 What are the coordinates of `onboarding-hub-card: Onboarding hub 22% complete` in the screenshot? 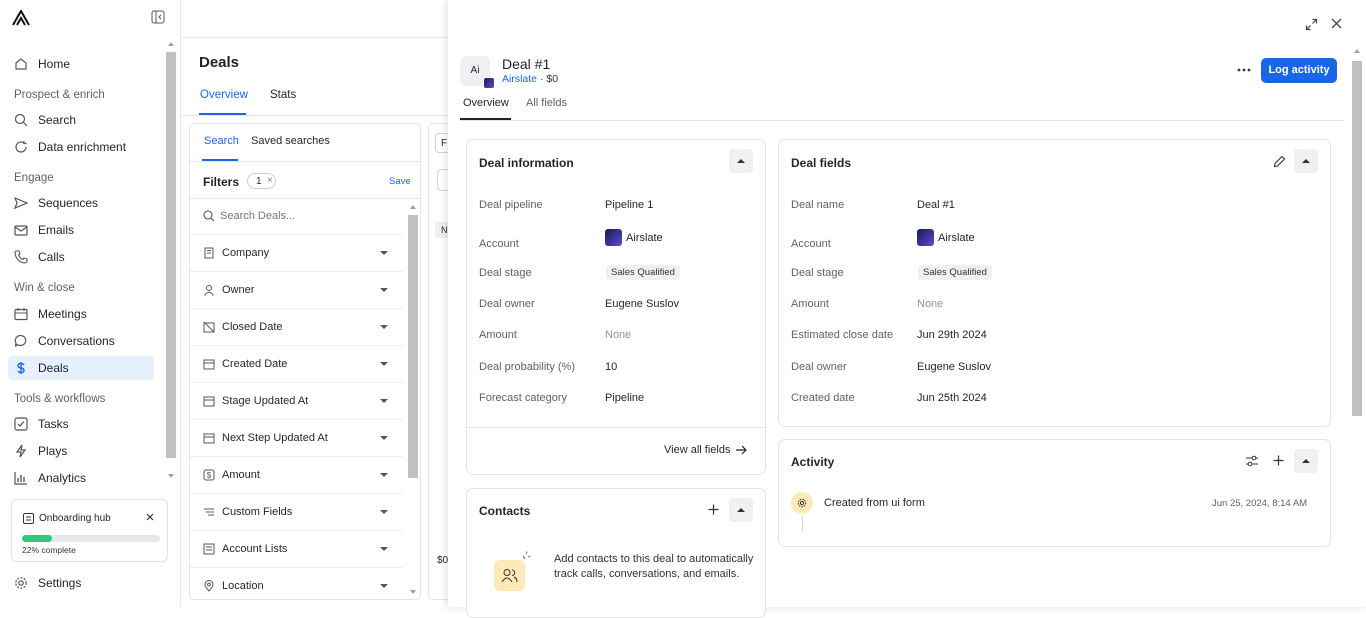 It's located at (89, 530).